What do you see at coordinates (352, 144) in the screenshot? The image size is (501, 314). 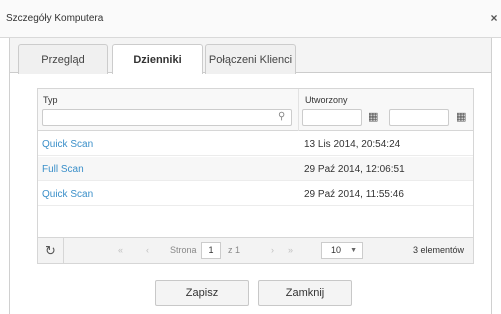 I see `log-created-date: 13 Lis 2014, 20:54:24` at bounding box center [352, 144].